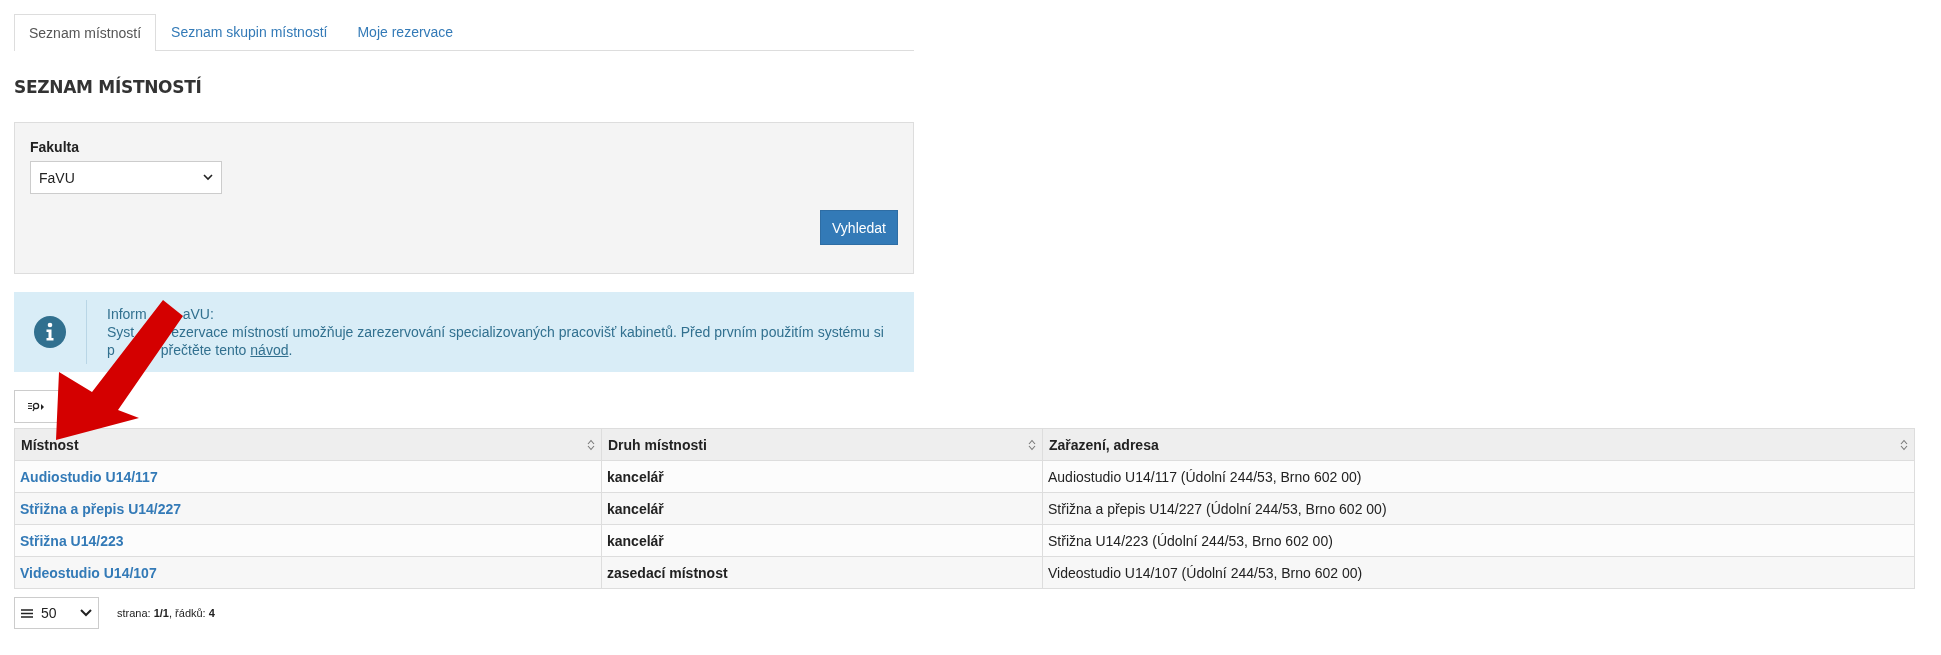 Image resolution: width=1941 pixels, height=655 pixels. What do you see at coordinates (859, 227) in the screenshot?
I see `search-button: Vyhledat` at bounding box center [859, 227].